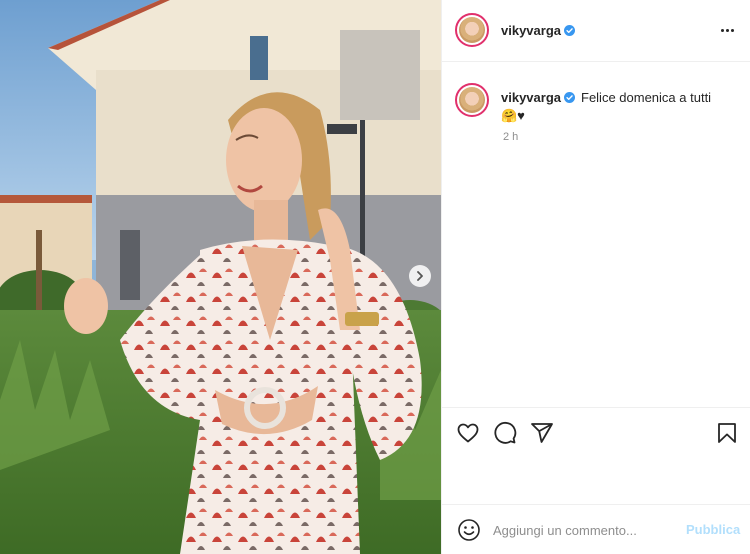 Image resolution: width=750 pixels, height=554 pixels. I want to click on header-username: vikyvarga, so click(538, 30).